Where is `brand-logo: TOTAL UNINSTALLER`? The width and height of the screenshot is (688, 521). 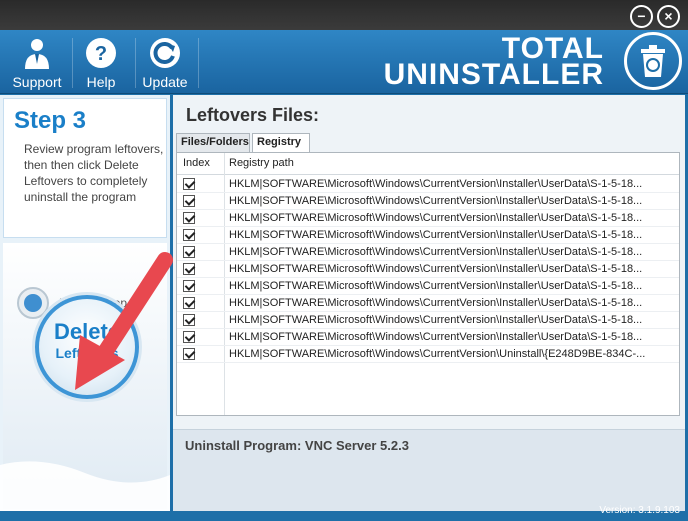
brand-logo: TOTAL UNINSTALLER is located at coordinates (493, 62).